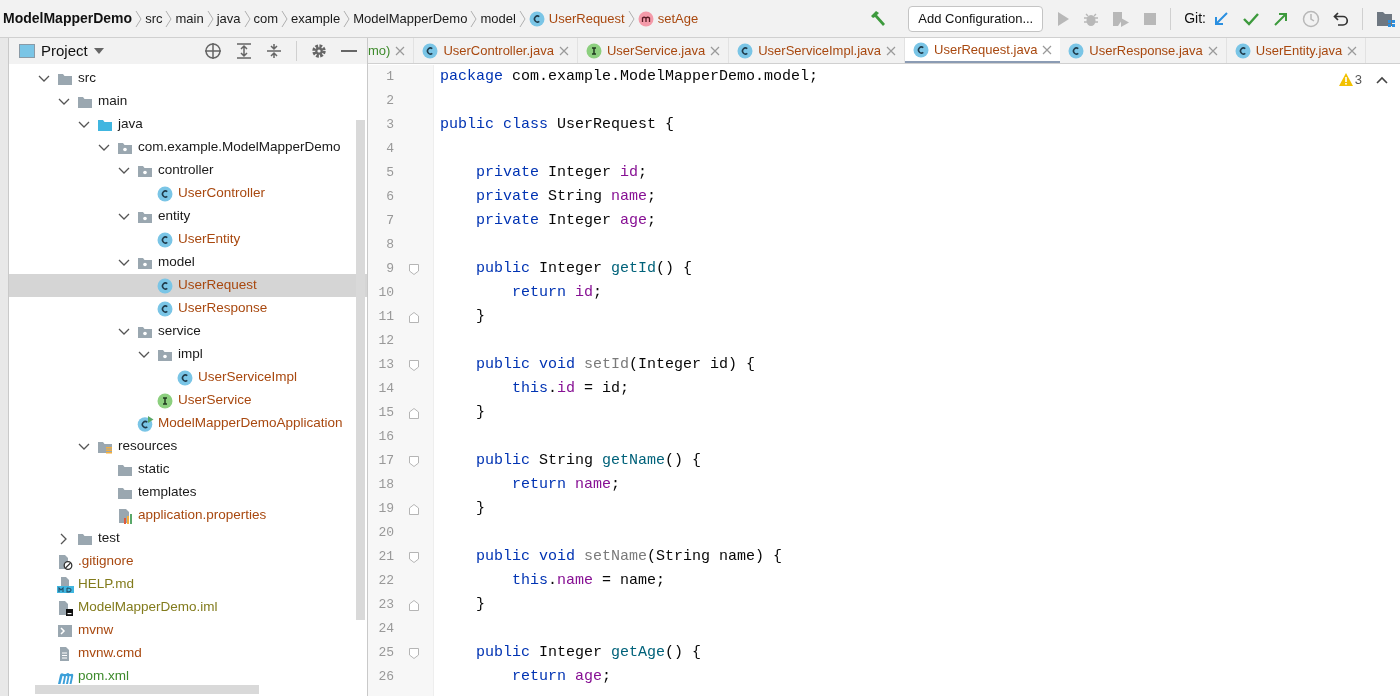 The height and width of the screenshot is (696, 1400). I want to click on tree-item: UserService, so click(188, 400).